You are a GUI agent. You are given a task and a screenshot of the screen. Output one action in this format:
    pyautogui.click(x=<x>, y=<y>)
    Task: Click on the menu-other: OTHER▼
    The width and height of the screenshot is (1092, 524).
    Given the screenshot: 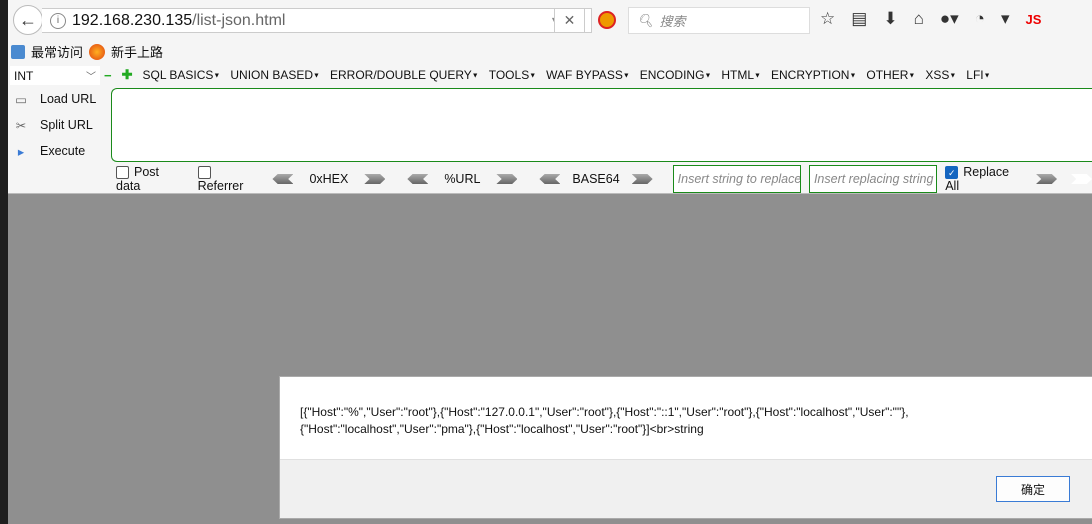 What is the action you would take?
    pyautogui.click(x=890, y=75)
    